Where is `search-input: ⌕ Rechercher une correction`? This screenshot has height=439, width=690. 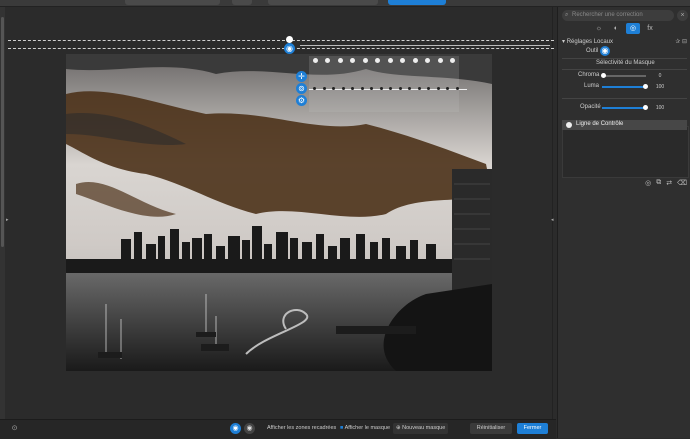 search-input: ⌕ Rechercher une correction is located at coordinates (618, 15).